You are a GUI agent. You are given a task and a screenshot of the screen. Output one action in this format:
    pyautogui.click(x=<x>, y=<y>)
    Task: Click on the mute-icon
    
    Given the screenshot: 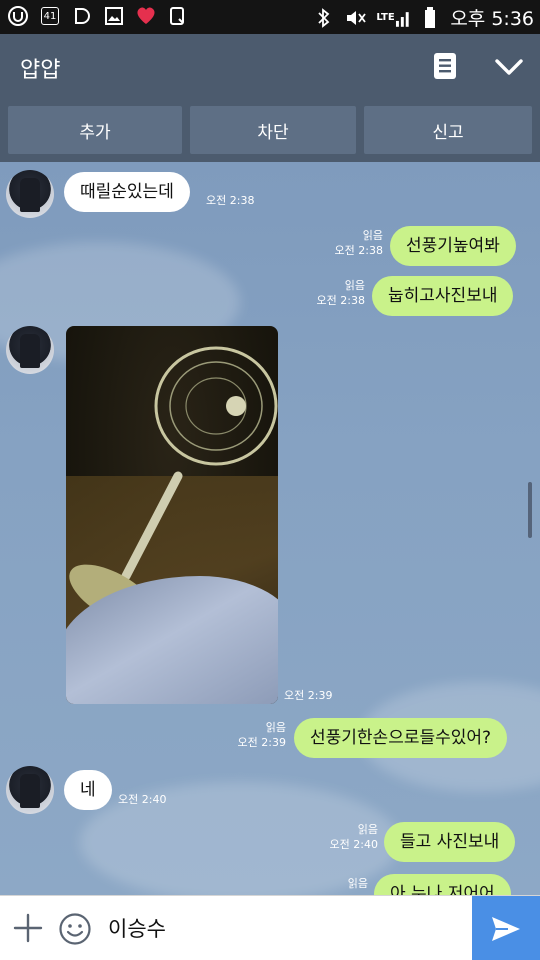 What is the action you would take?
    pyautogui.click(x=356, y=18)
    